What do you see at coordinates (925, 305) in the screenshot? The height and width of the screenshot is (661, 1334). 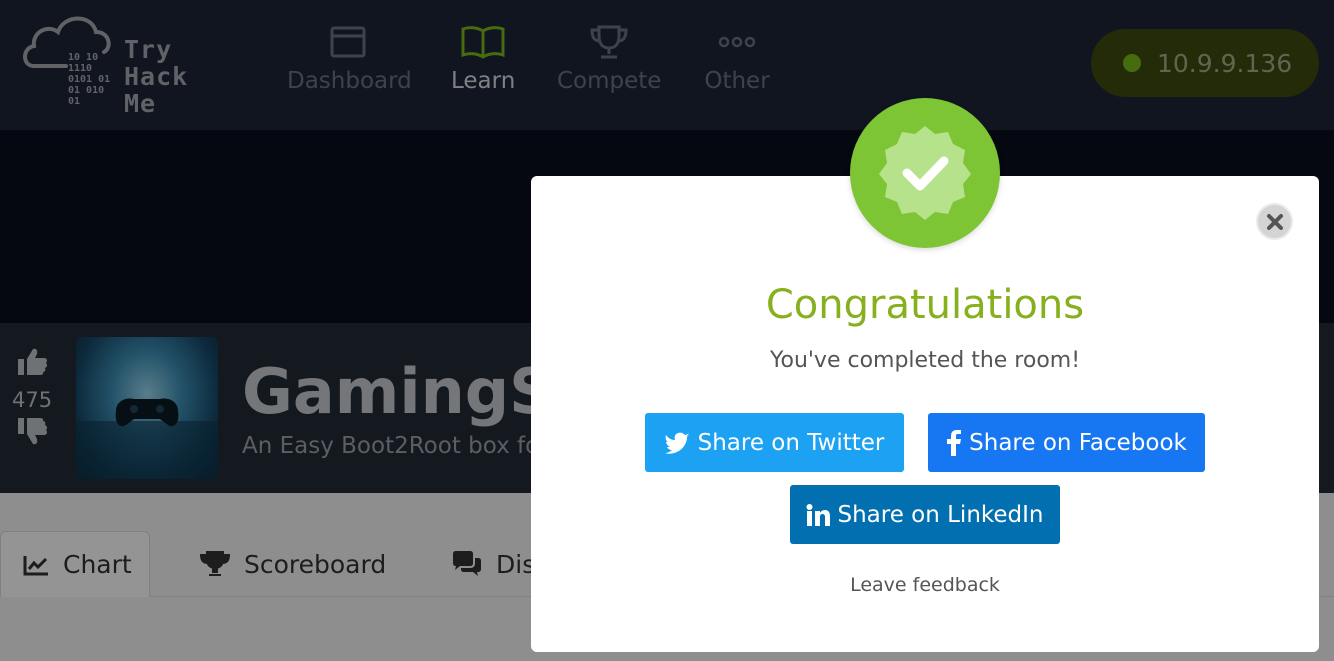 I see `modal-title: Congratulations` at bounding box center [925, 305].